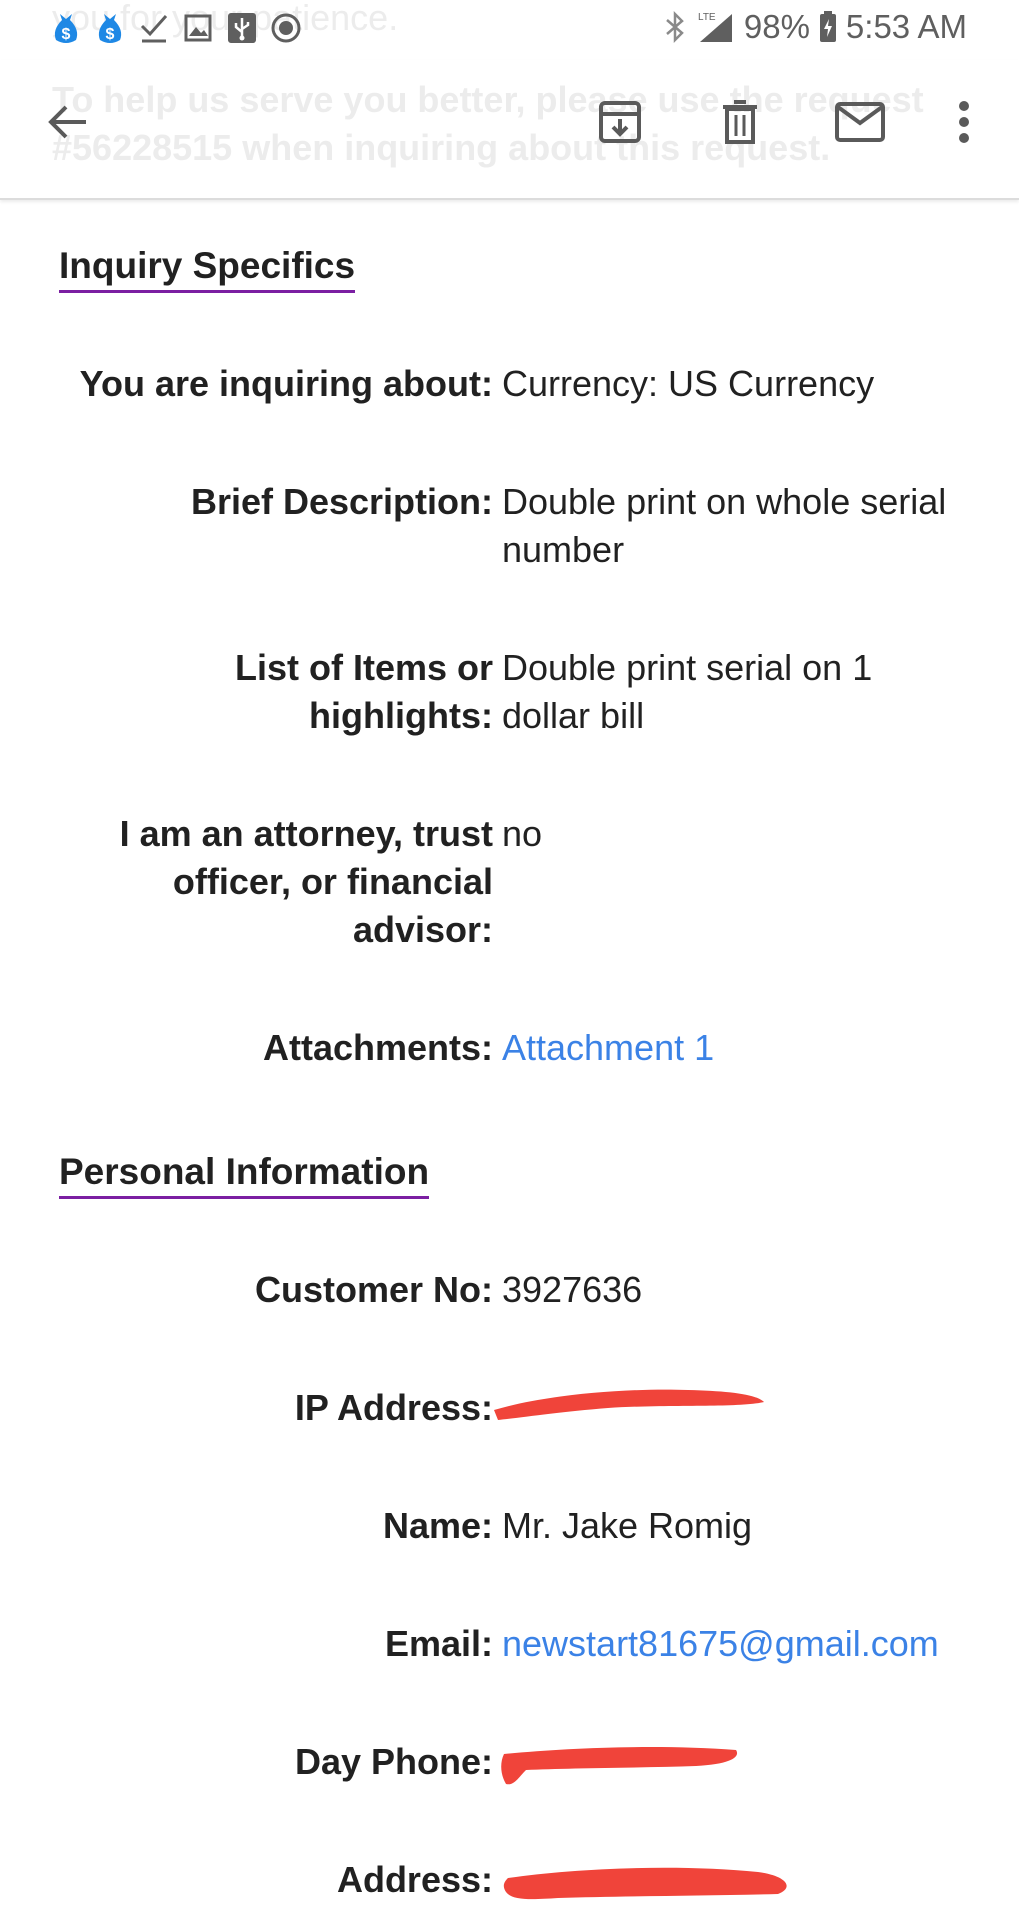 The width and height of the screenshot is (1019, 1920). I want to click on field-label: List of Items or highlights:, so click(363, 691).